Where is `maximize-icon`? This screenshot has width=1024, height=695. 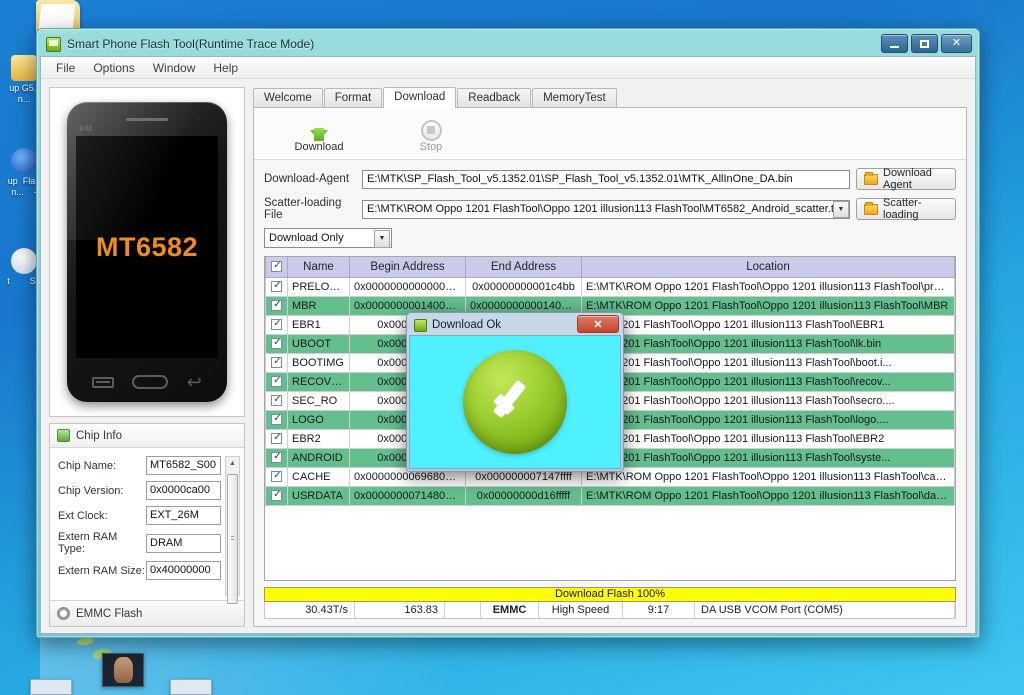
maximize-icon is located at coordinates (924, 43).